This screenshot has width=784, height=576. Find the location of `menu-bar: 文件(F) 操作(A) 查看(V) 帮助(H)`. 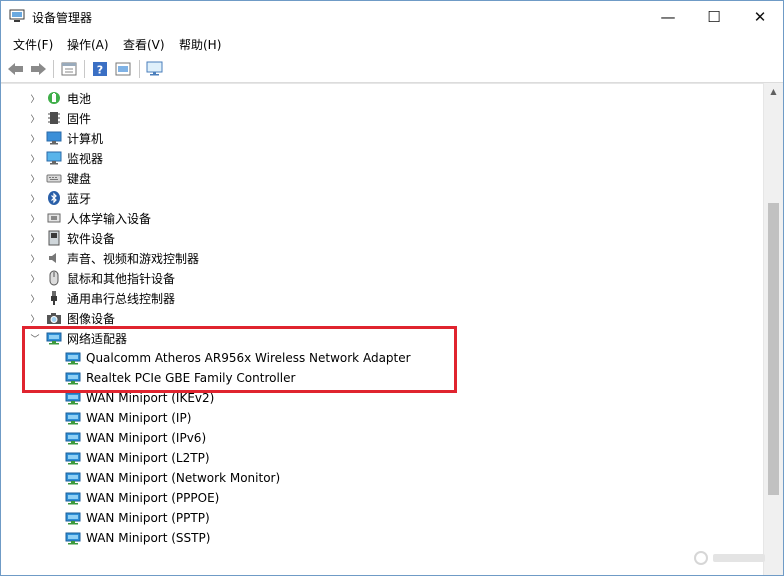

menu-bar: 文件(F) 操作(A) 查看(V) 帮助(H) is located at coordinates (392, 44).